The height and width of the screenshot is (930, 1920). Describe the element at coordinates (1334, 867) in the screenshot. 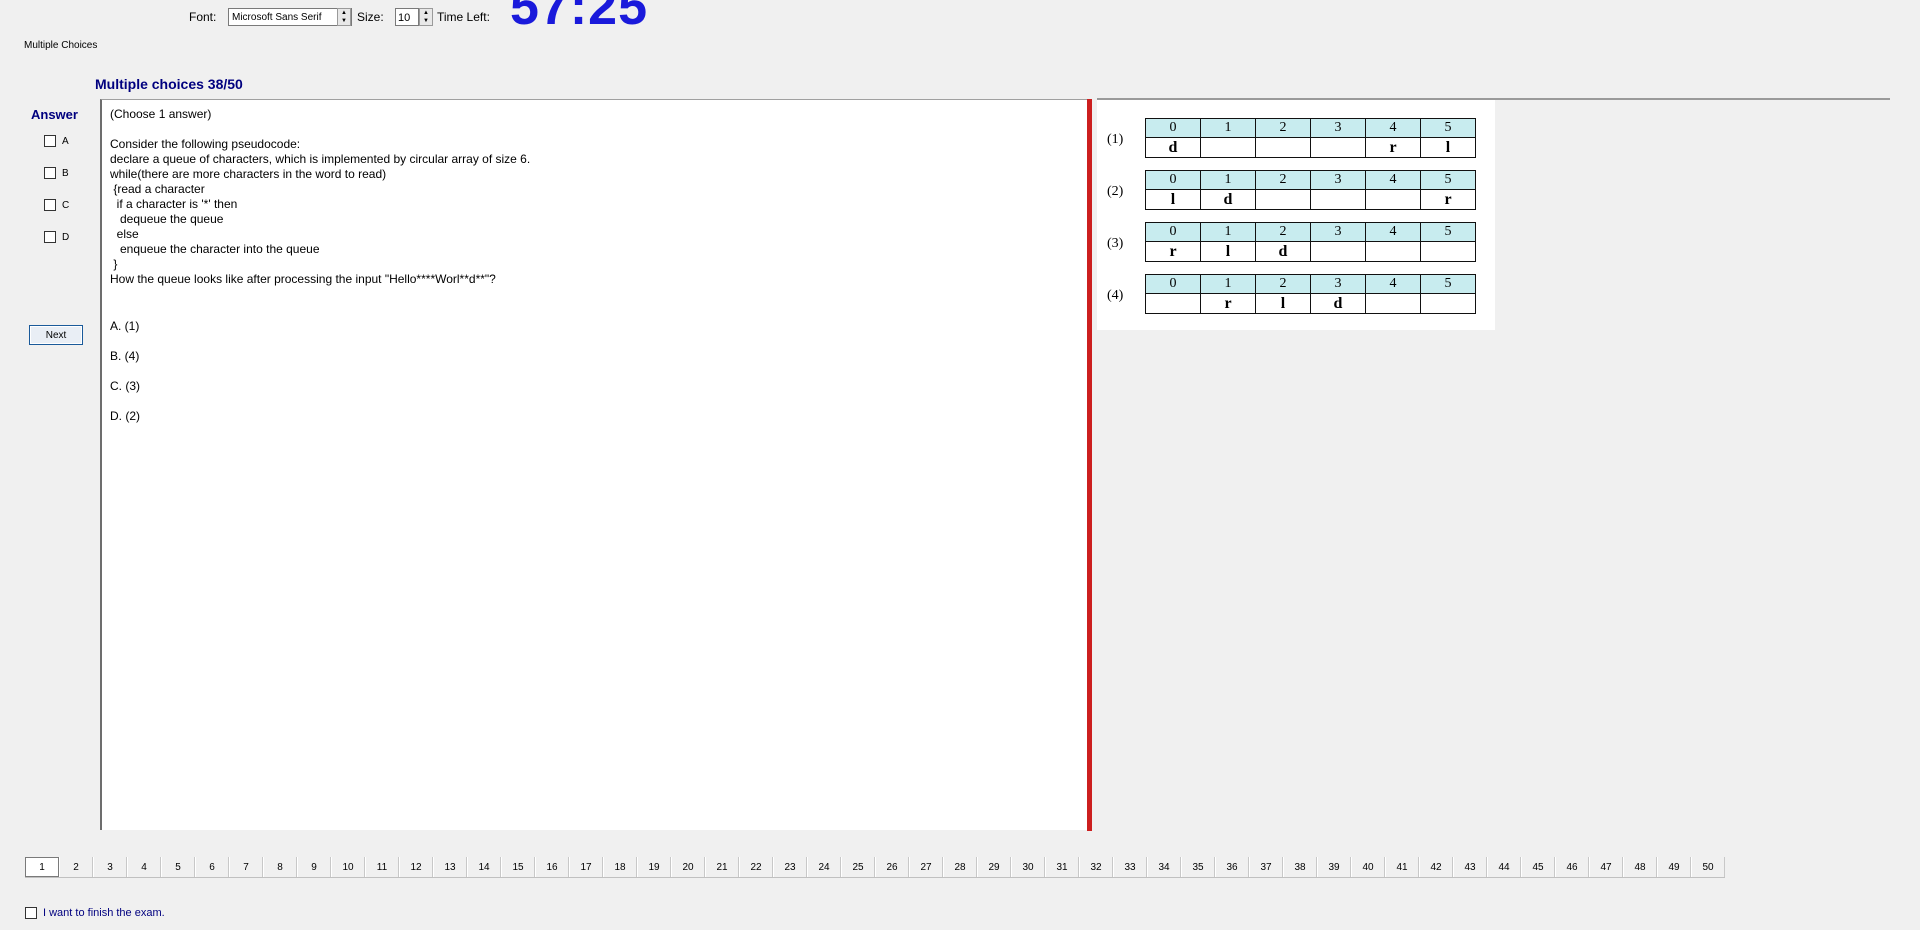

I see `page-button-39: 39` at that location.